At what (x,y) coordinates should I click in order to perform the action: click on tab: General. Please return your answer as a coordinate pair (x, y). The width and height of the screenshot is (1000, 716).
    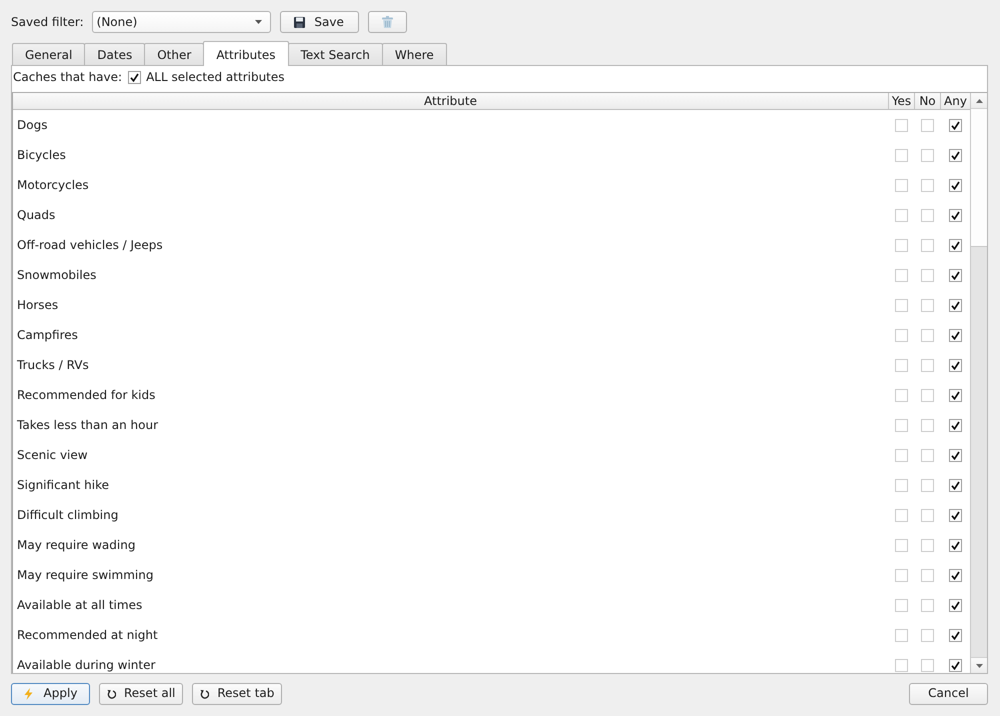
    Looking at the image, I should click on (49, 54).